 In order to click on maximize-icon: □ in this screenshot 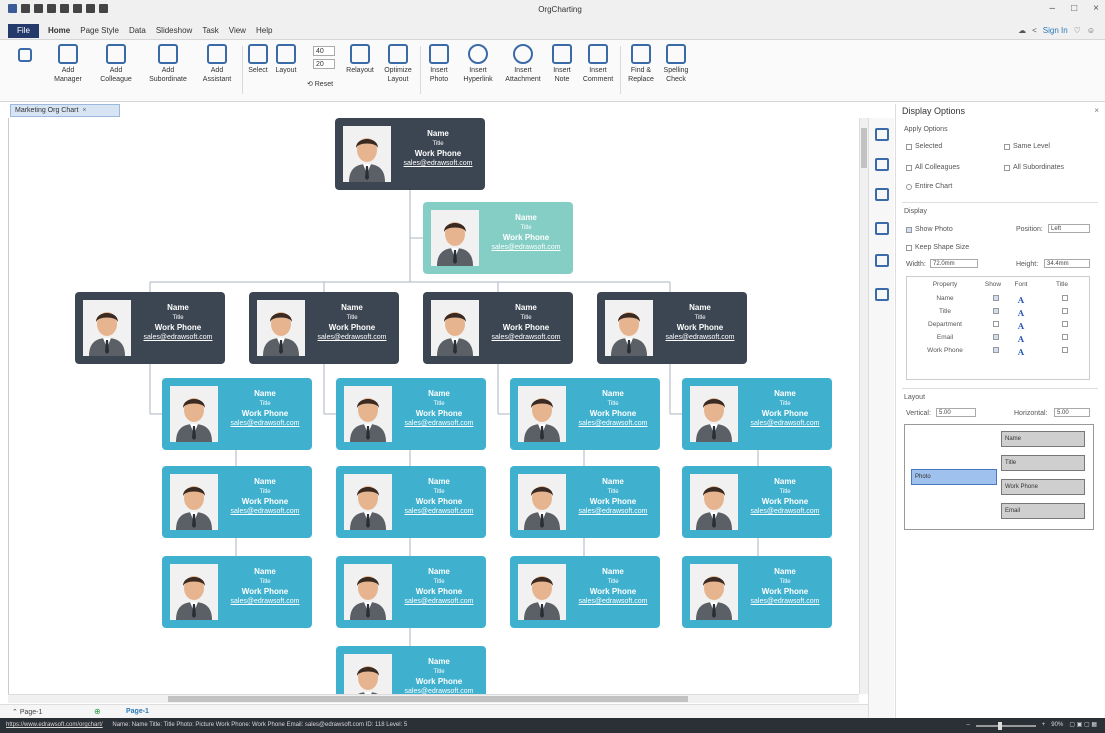, I will do `click(1074, 8)`.